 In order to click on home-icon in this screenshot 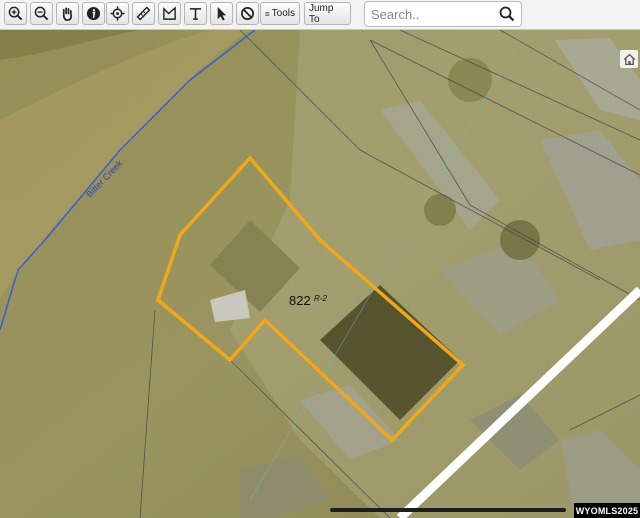, I will do `click(629, 59)`.